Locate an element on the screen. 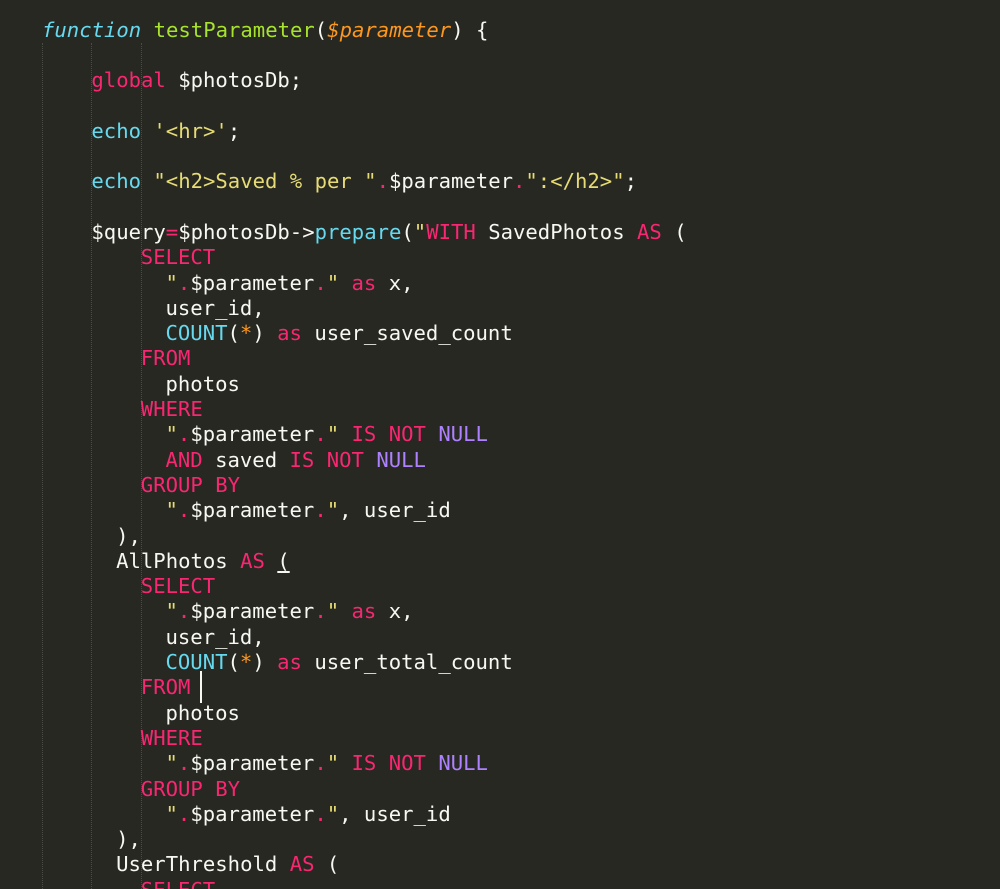  code-line: UserThreshold AS ( is located at coordinates (227, 864).